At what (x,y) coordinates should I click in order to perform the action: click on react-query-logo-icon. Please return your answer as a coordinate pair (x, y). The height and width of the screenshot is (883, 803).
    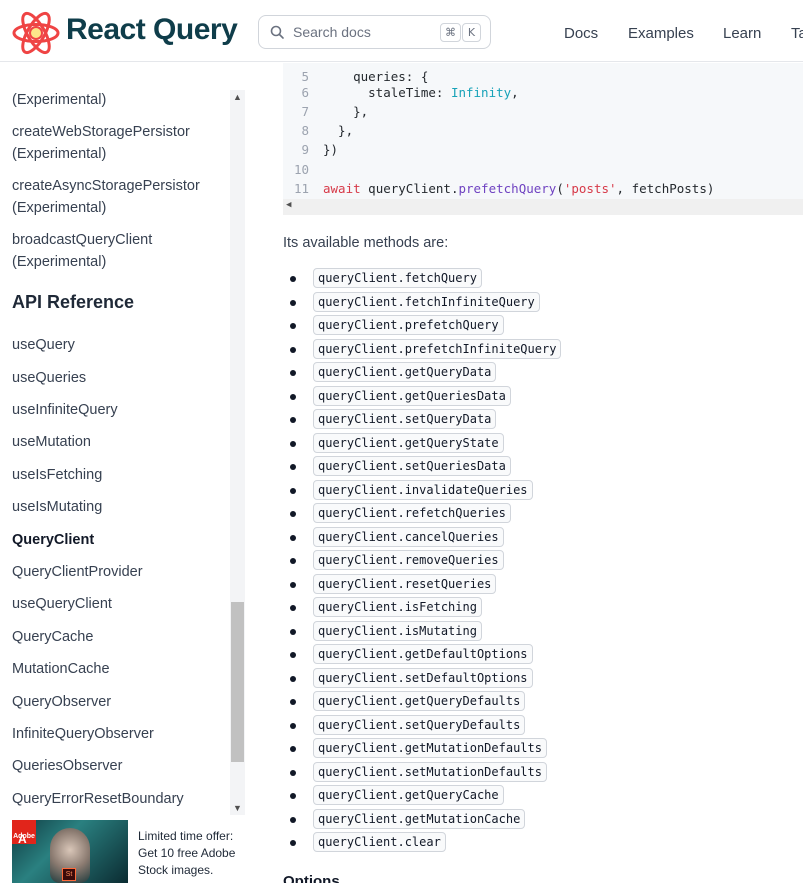
    Looking at the image, I should click on (36, 33).